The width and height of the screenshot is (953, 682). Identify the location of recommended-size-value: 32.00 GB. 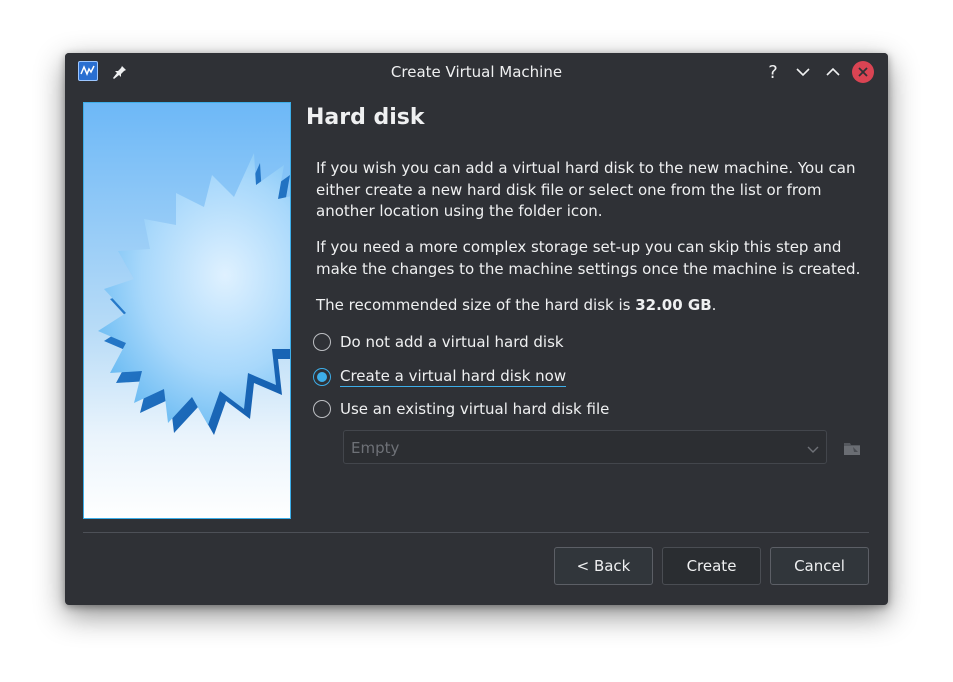
(673, 305).